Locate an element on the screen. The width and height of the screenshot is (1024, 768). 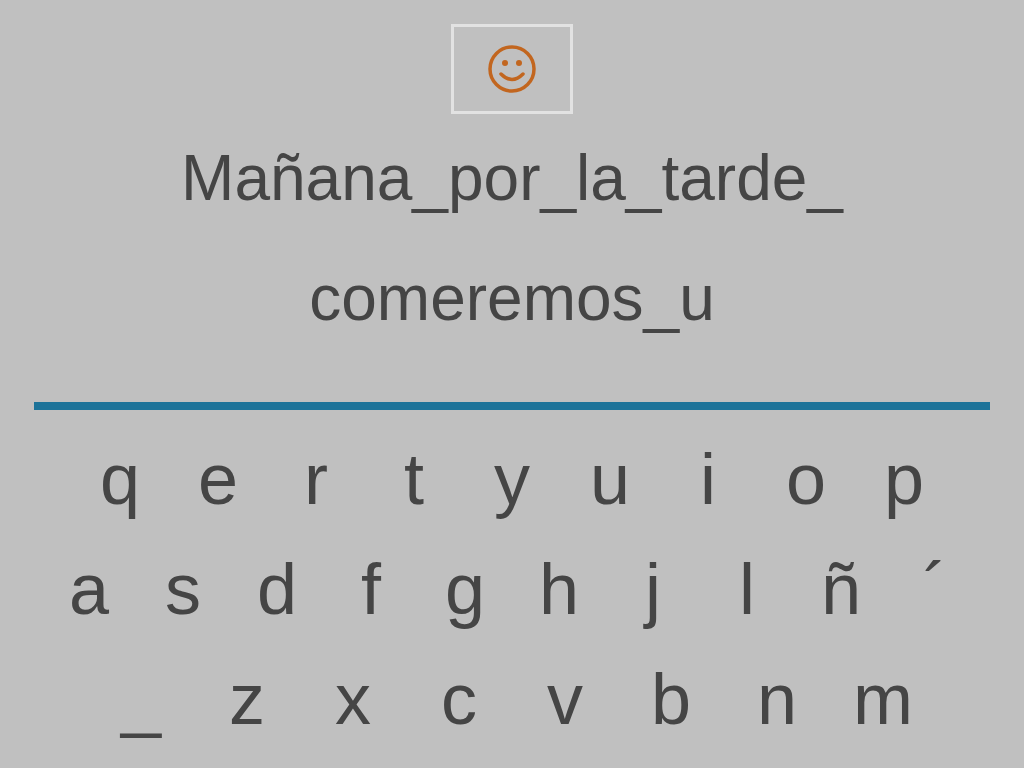
letter-key: ´ is located at coordinates (935, 589).